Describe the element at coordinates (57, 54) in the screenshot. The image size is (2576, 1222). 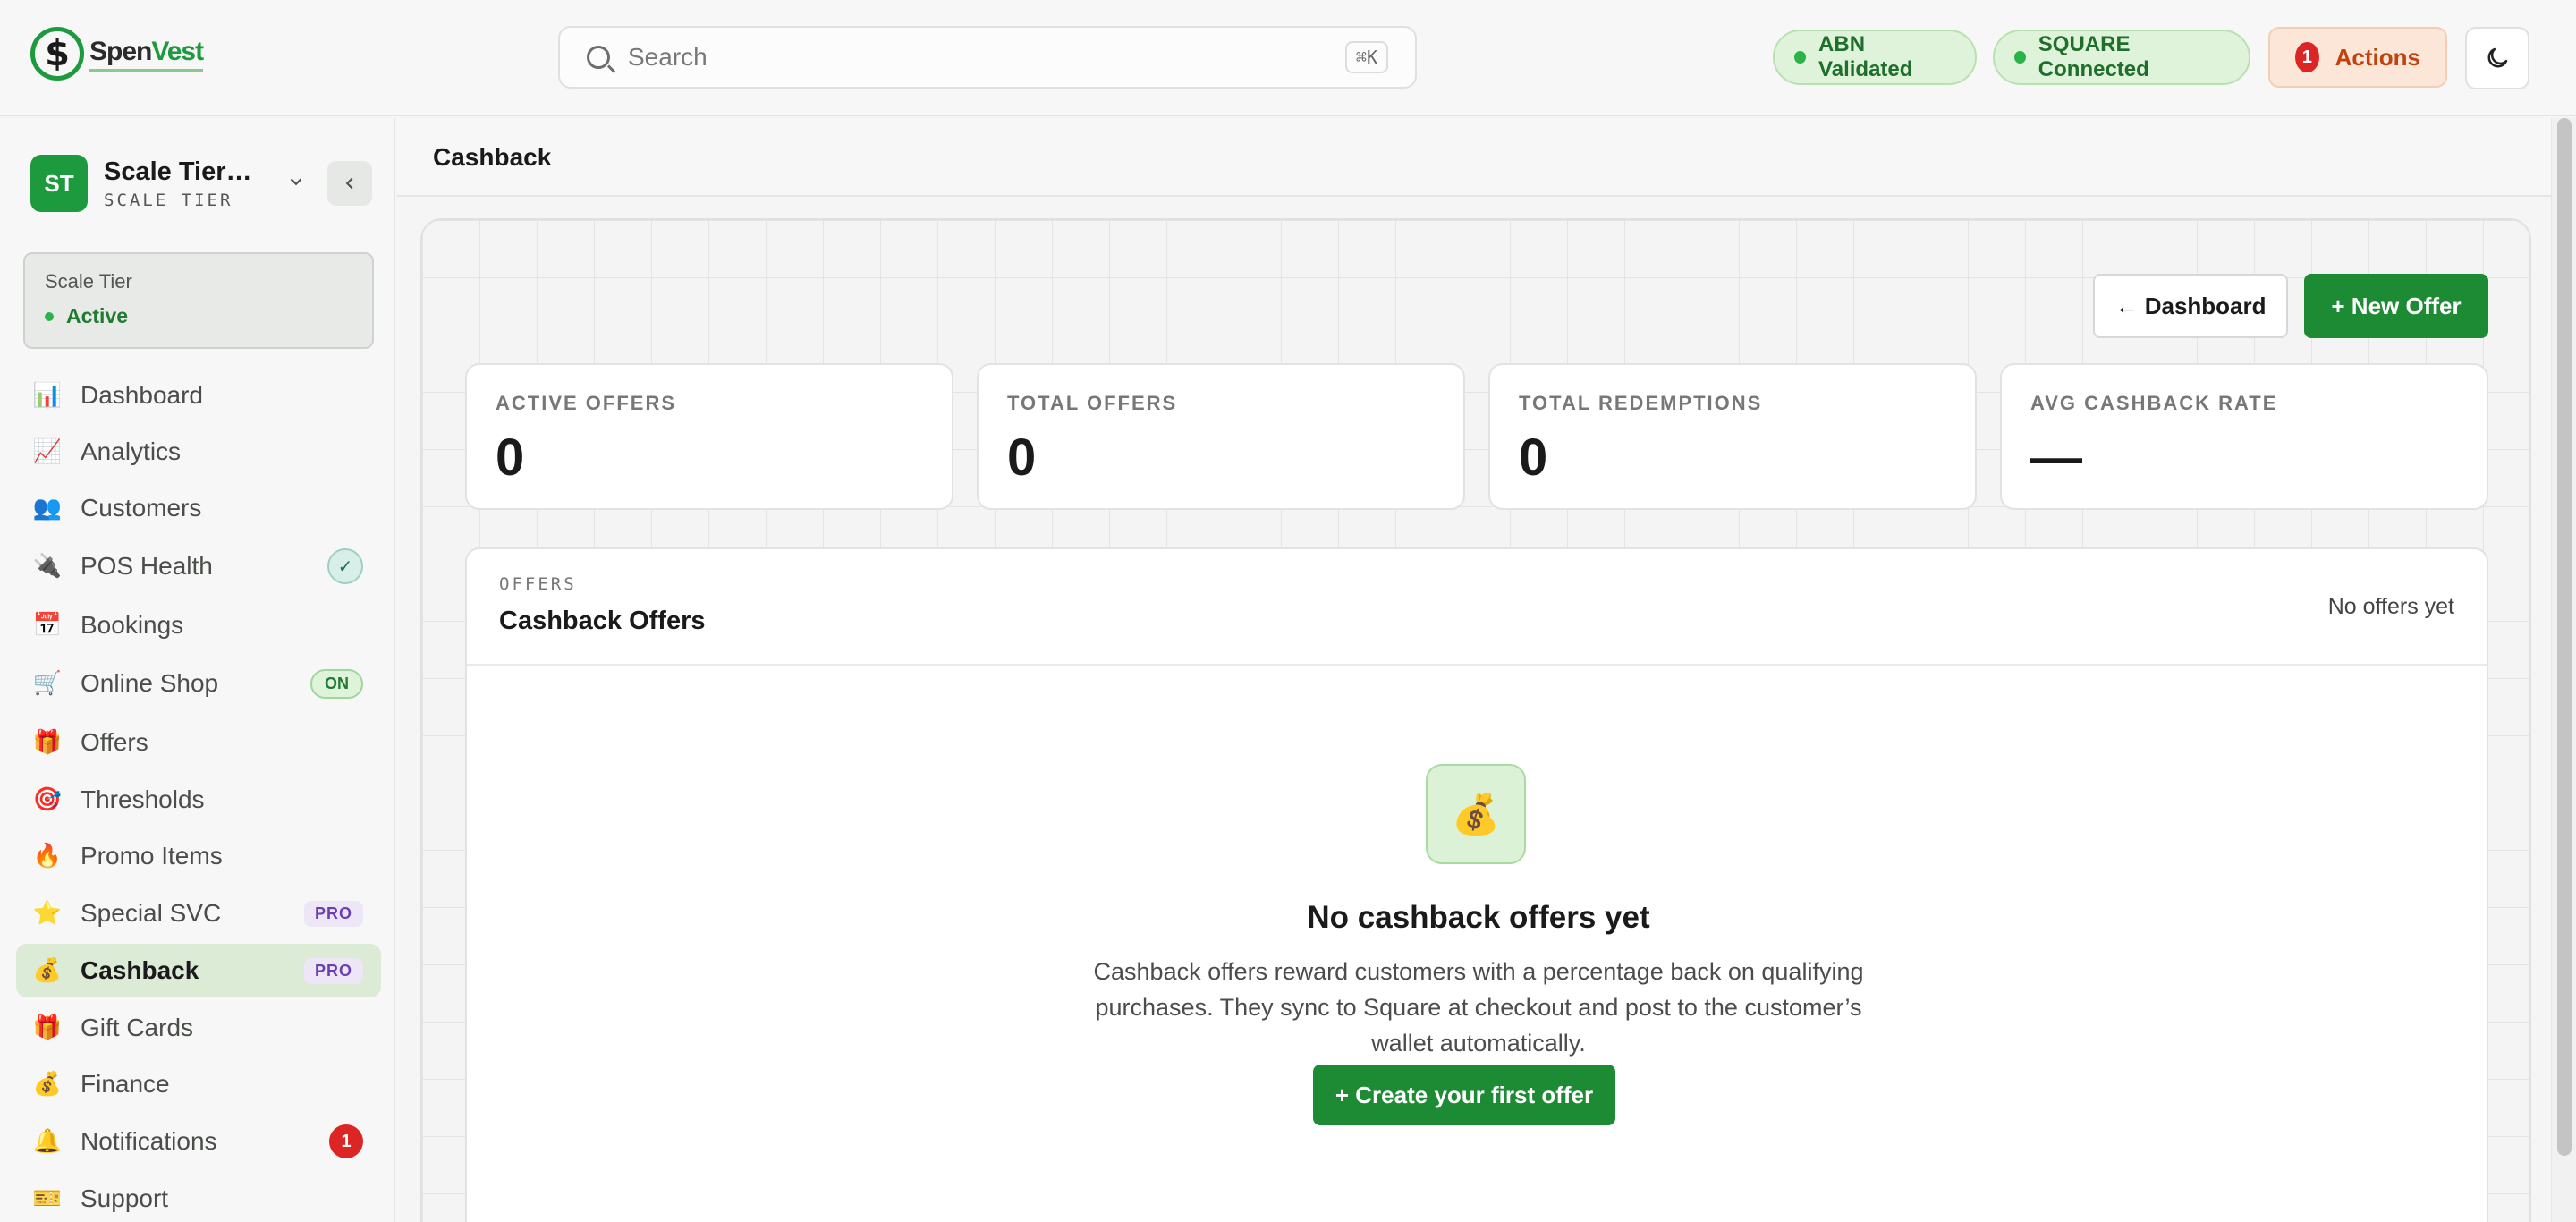
I see `dollar-logo-icon: $` at that location.